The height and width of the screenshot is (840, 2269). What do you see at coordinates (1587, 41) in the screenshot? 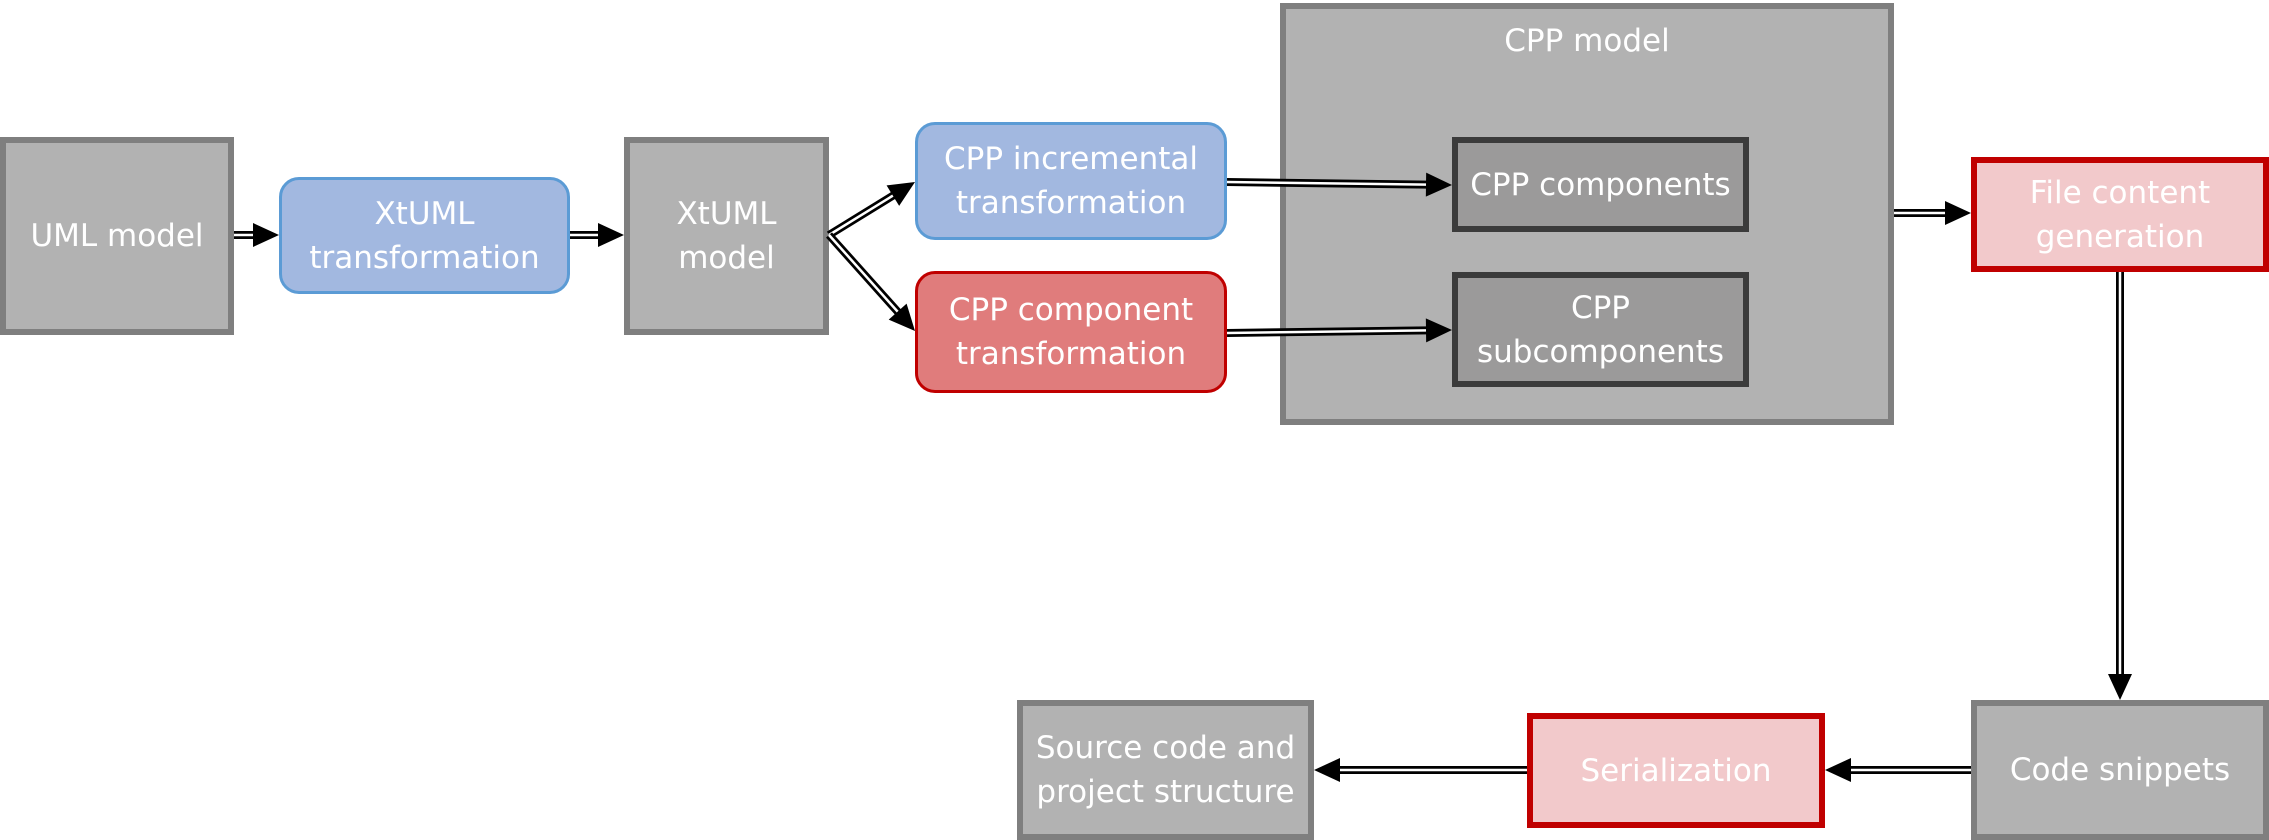
I see `node-cpp-model-label: CPP model` at bounding box center [1587, 41].